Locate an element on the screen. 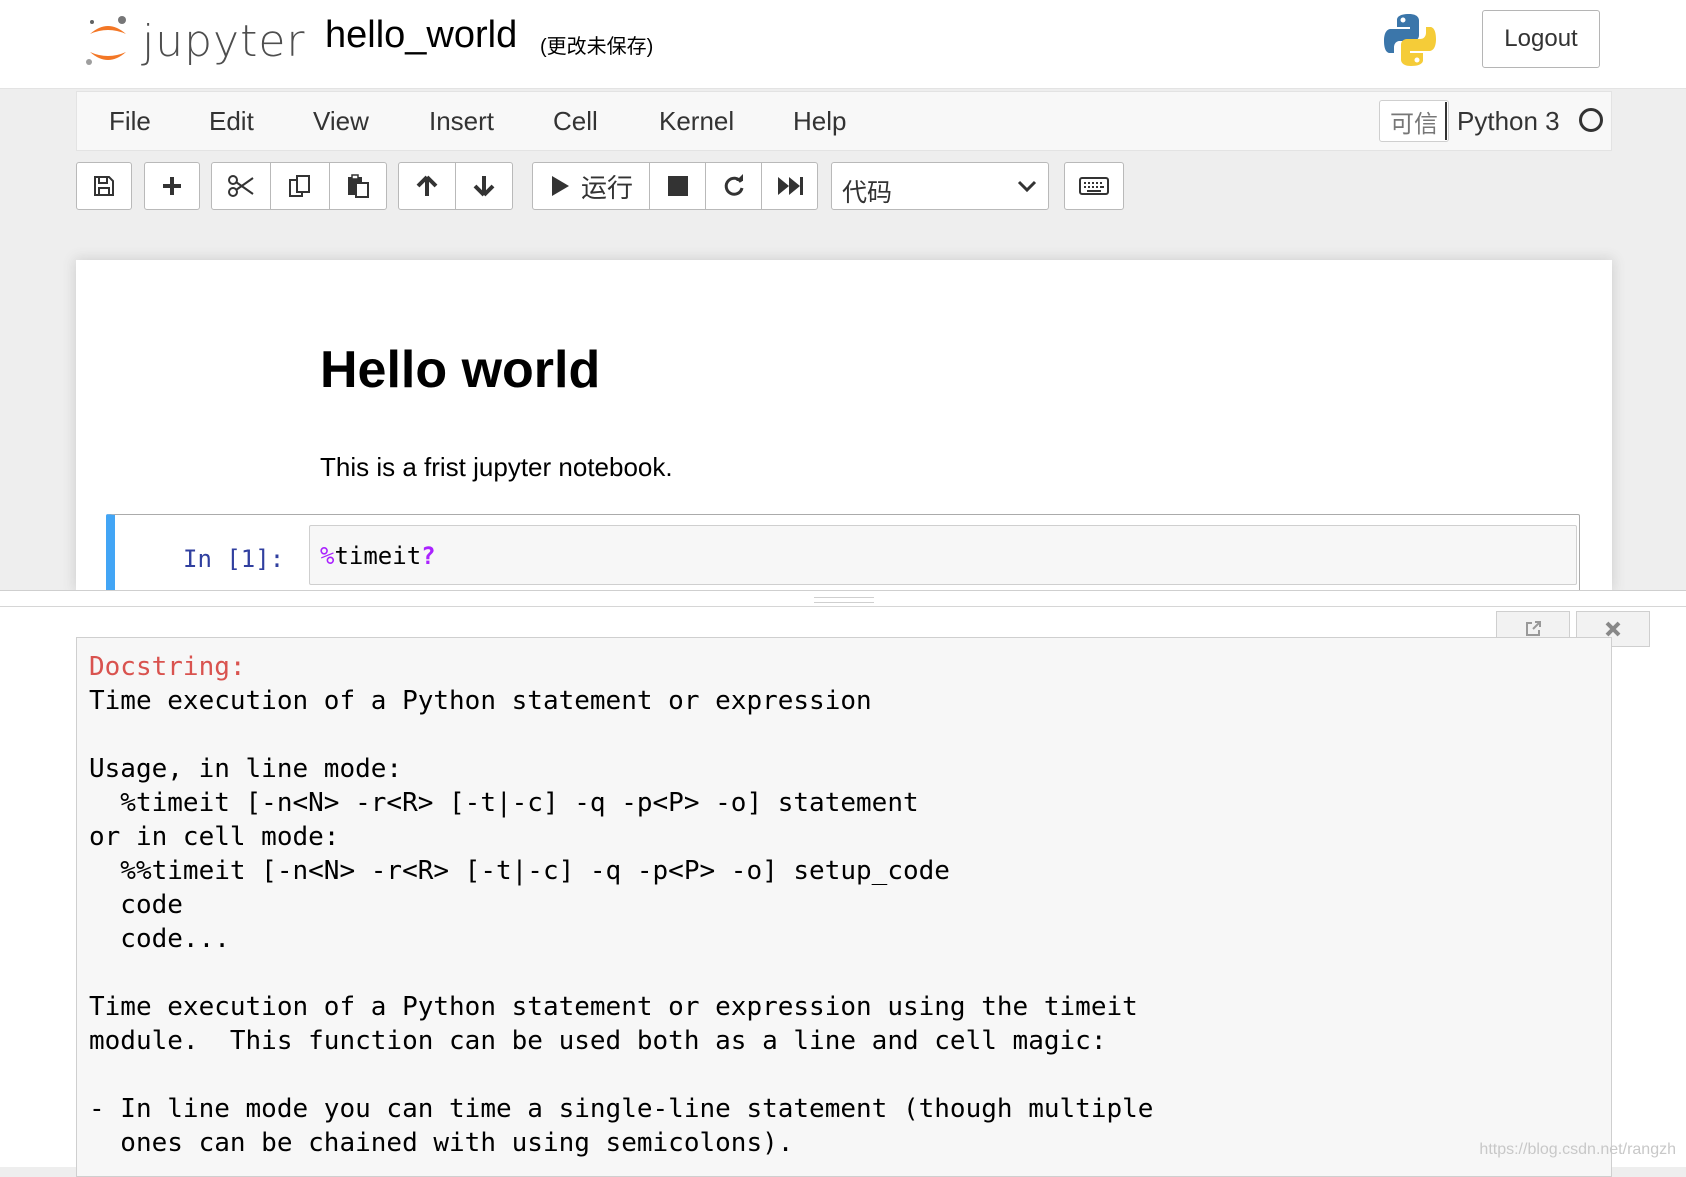  interrupt-button is located at coordinates (677, 186).